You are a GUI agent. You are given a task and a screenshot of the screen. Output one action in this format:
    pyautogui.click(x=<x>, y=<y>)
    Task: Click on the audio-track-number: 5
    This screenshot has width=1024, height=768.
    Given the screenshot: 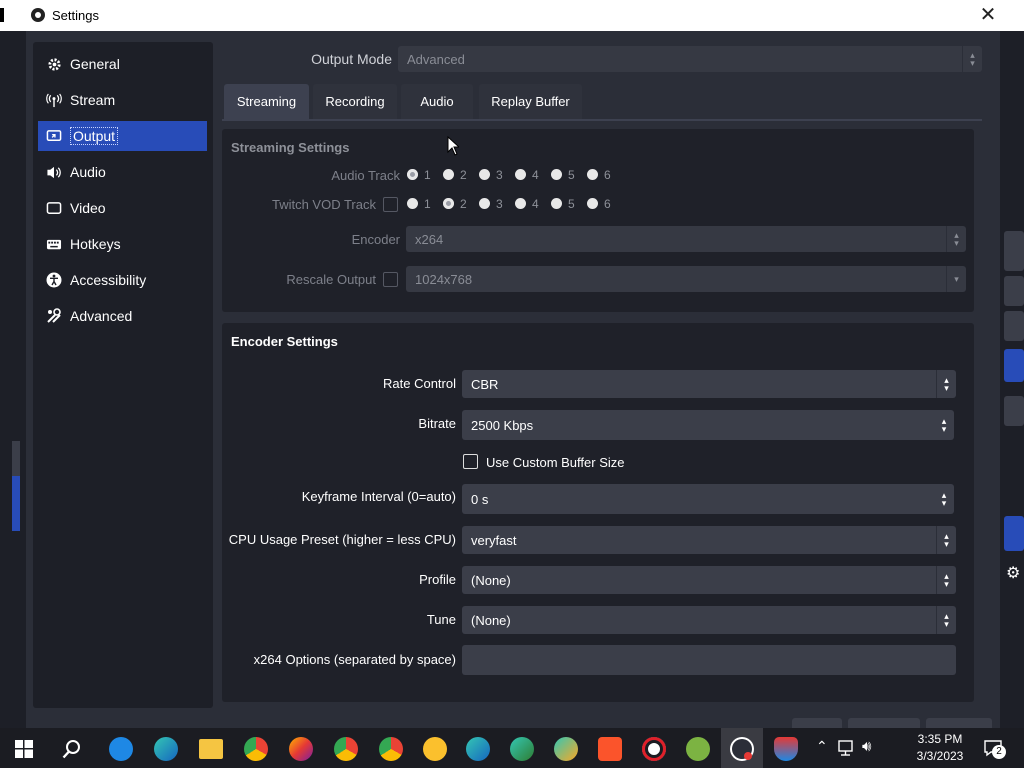 What is the action you would take?
    pyautogui.click(x=571, y=175)
    